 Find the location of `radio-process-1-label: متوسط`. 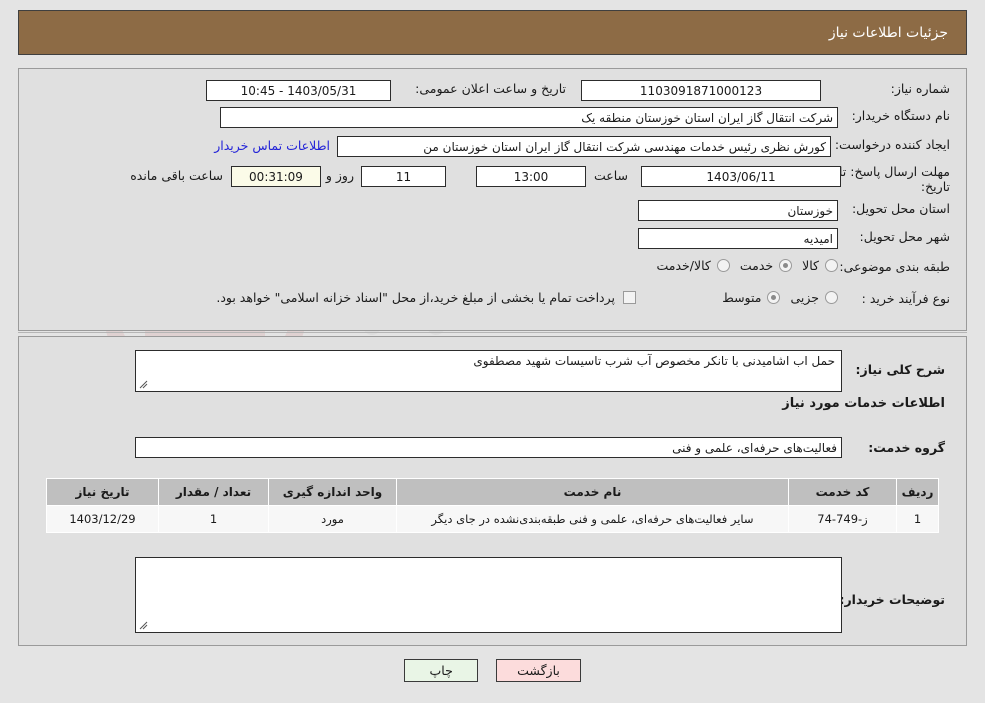

radio-process-1-label: متوسط is located at coordinates (742, 297).